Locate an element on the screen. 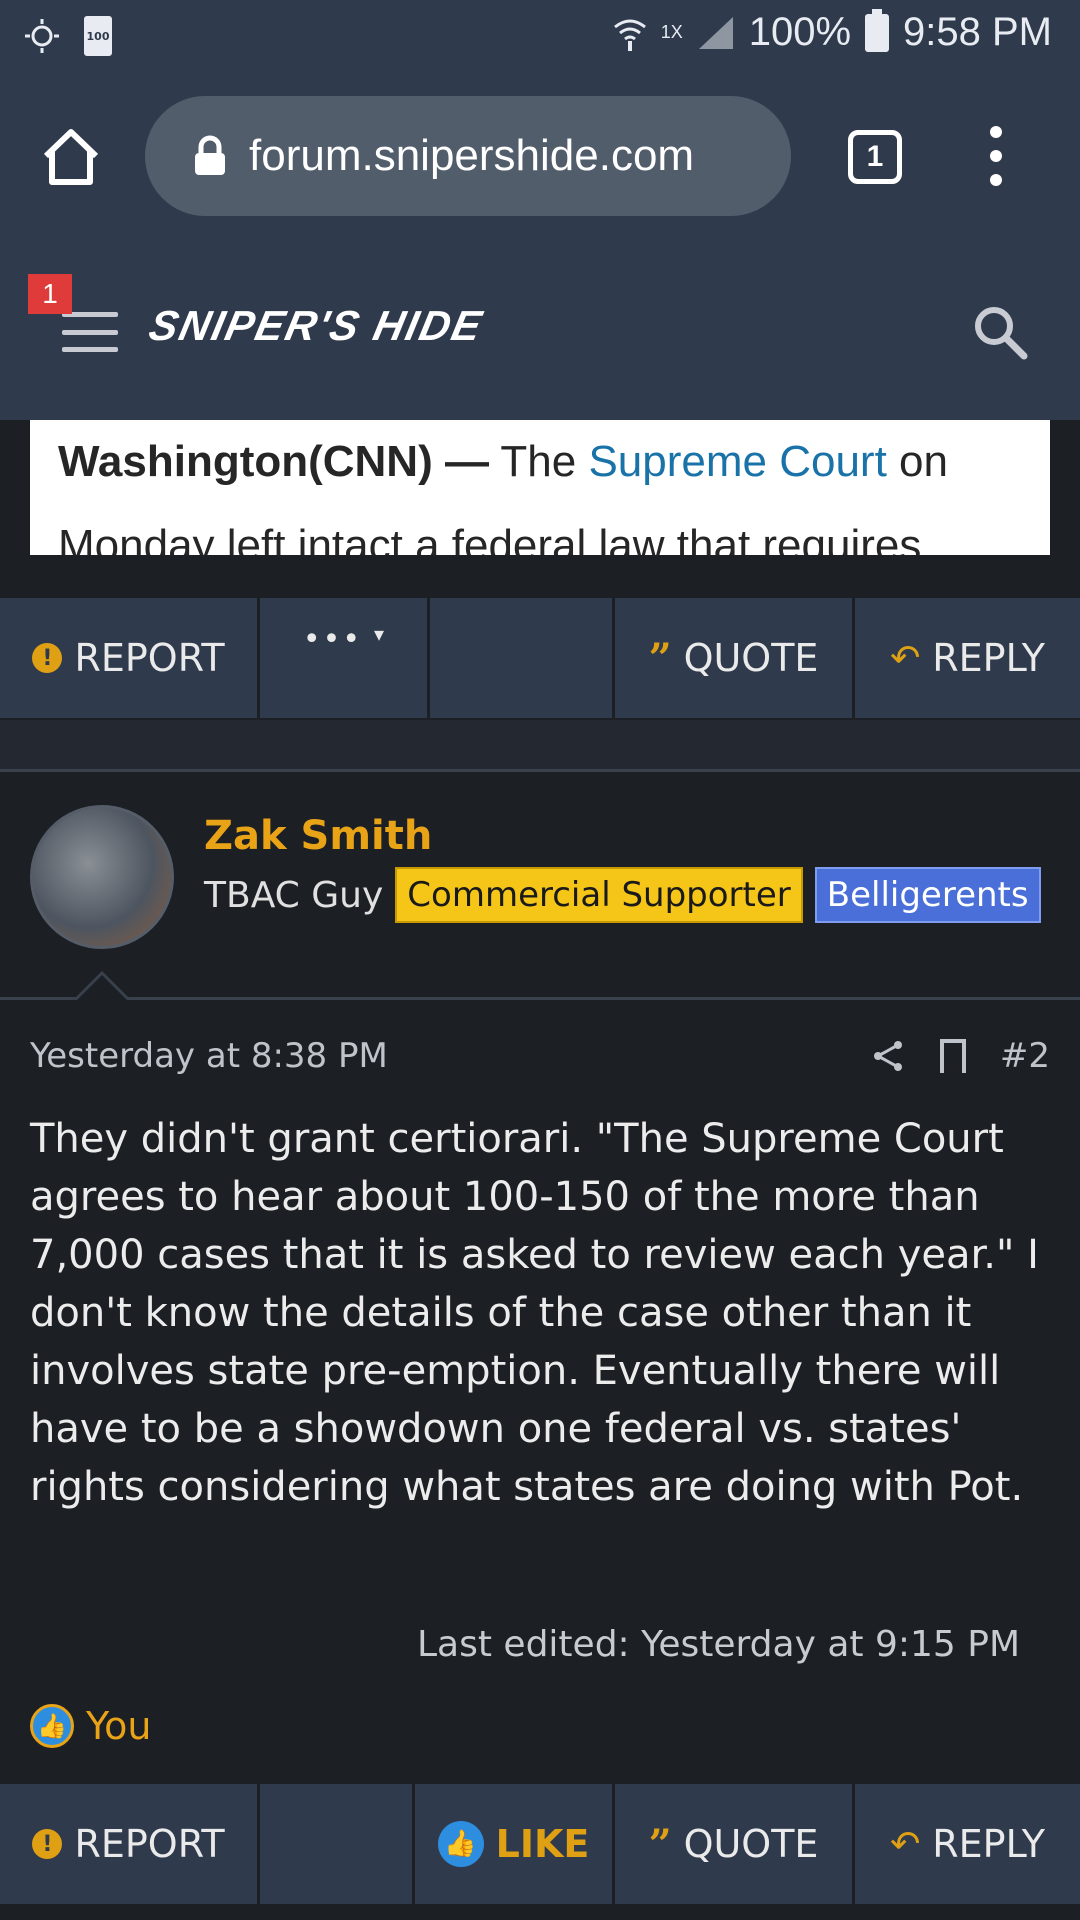  status-bar: 100 1X 100% 9:58 PM is located at coordinates (540, 37).